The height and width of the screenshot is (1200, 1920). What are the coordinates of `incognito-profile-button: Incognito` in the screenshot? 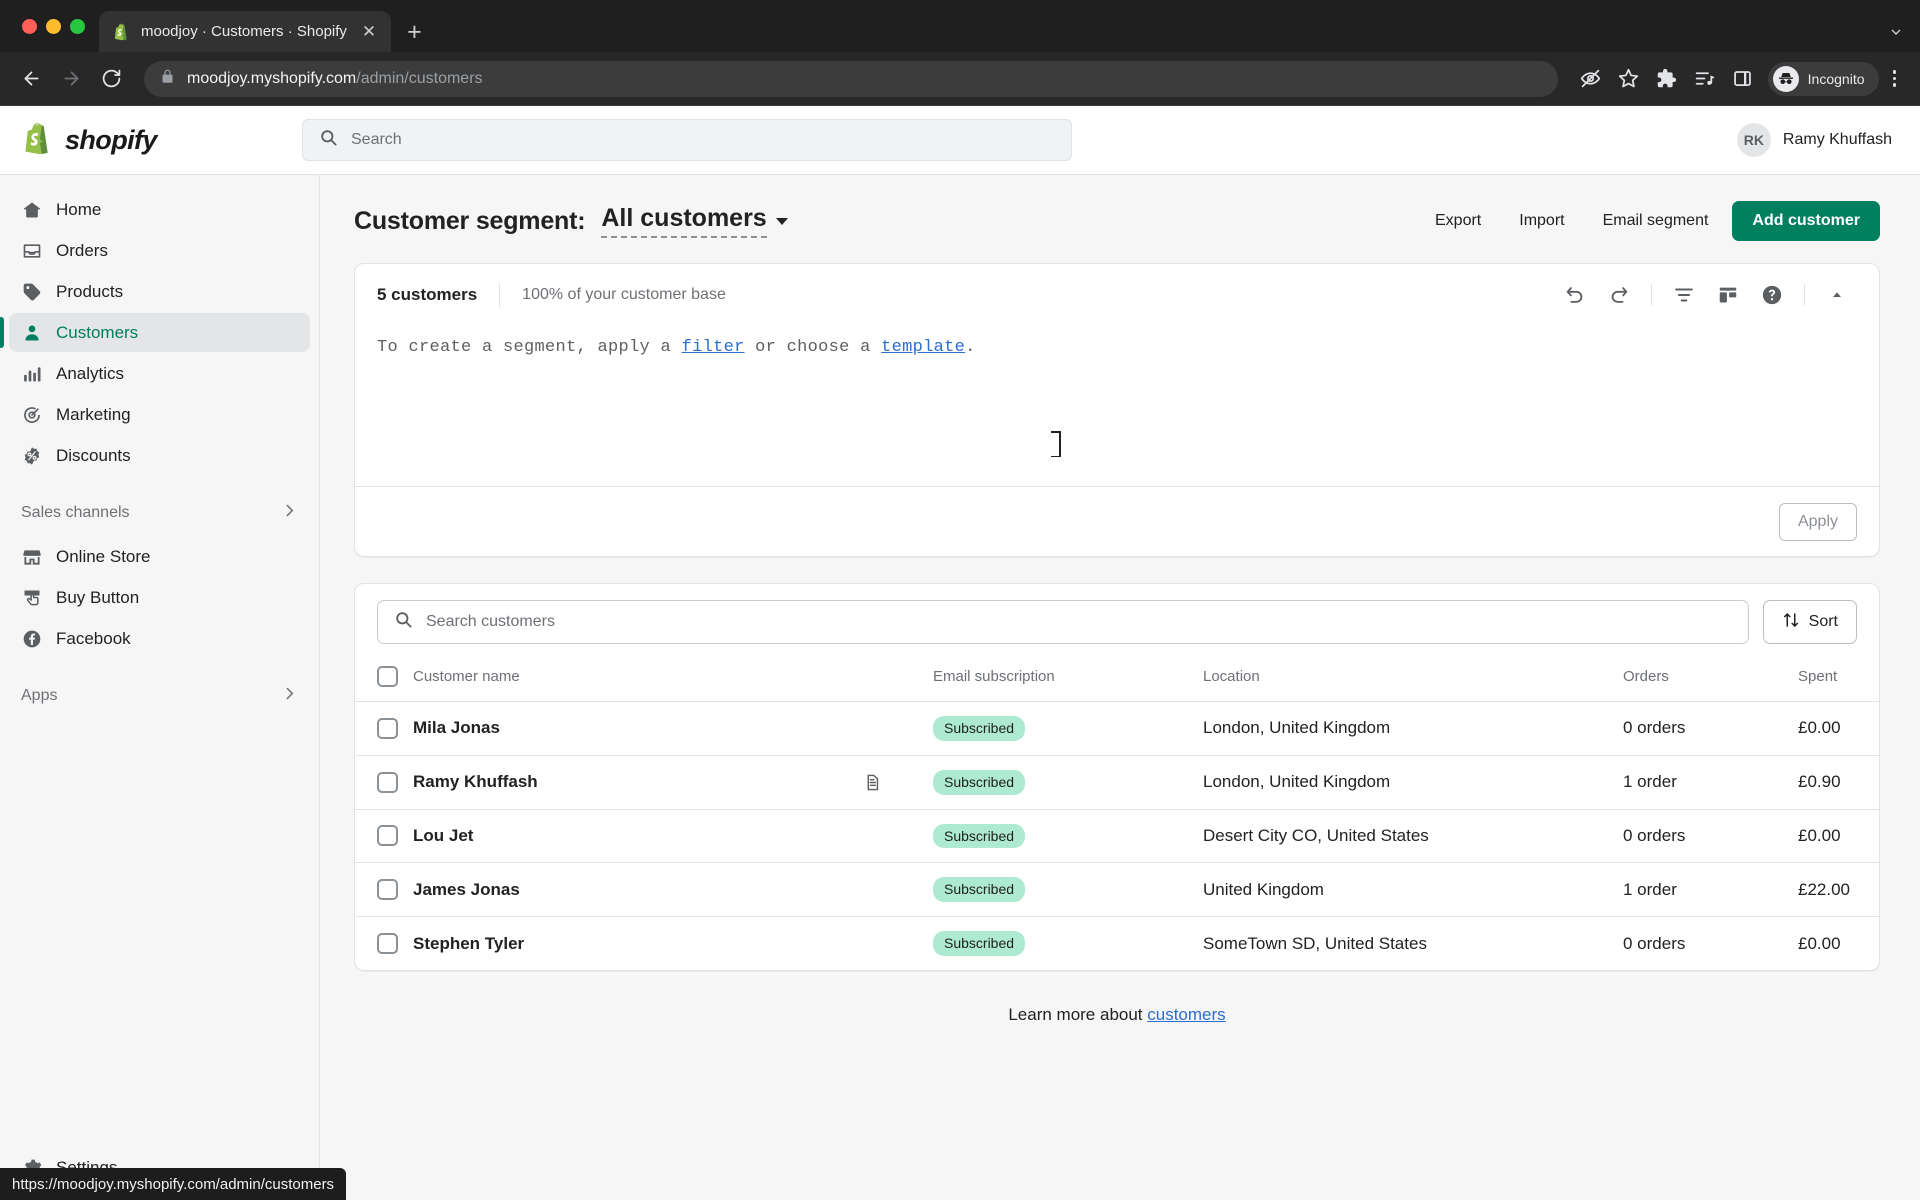 It's located at (1823, 78).